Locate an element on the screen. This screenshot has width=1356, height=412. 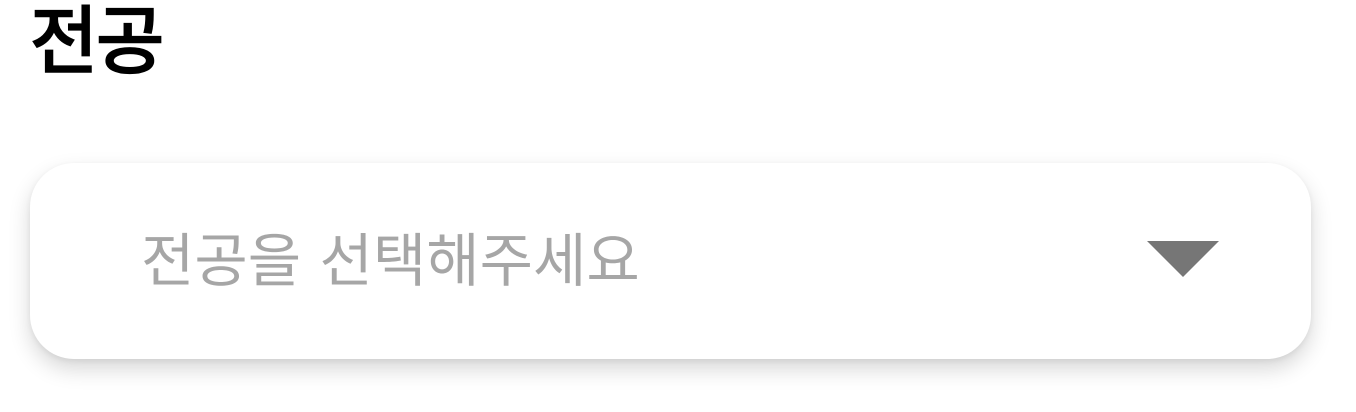
section-title: 전공 is located at coordinates (97, 42).